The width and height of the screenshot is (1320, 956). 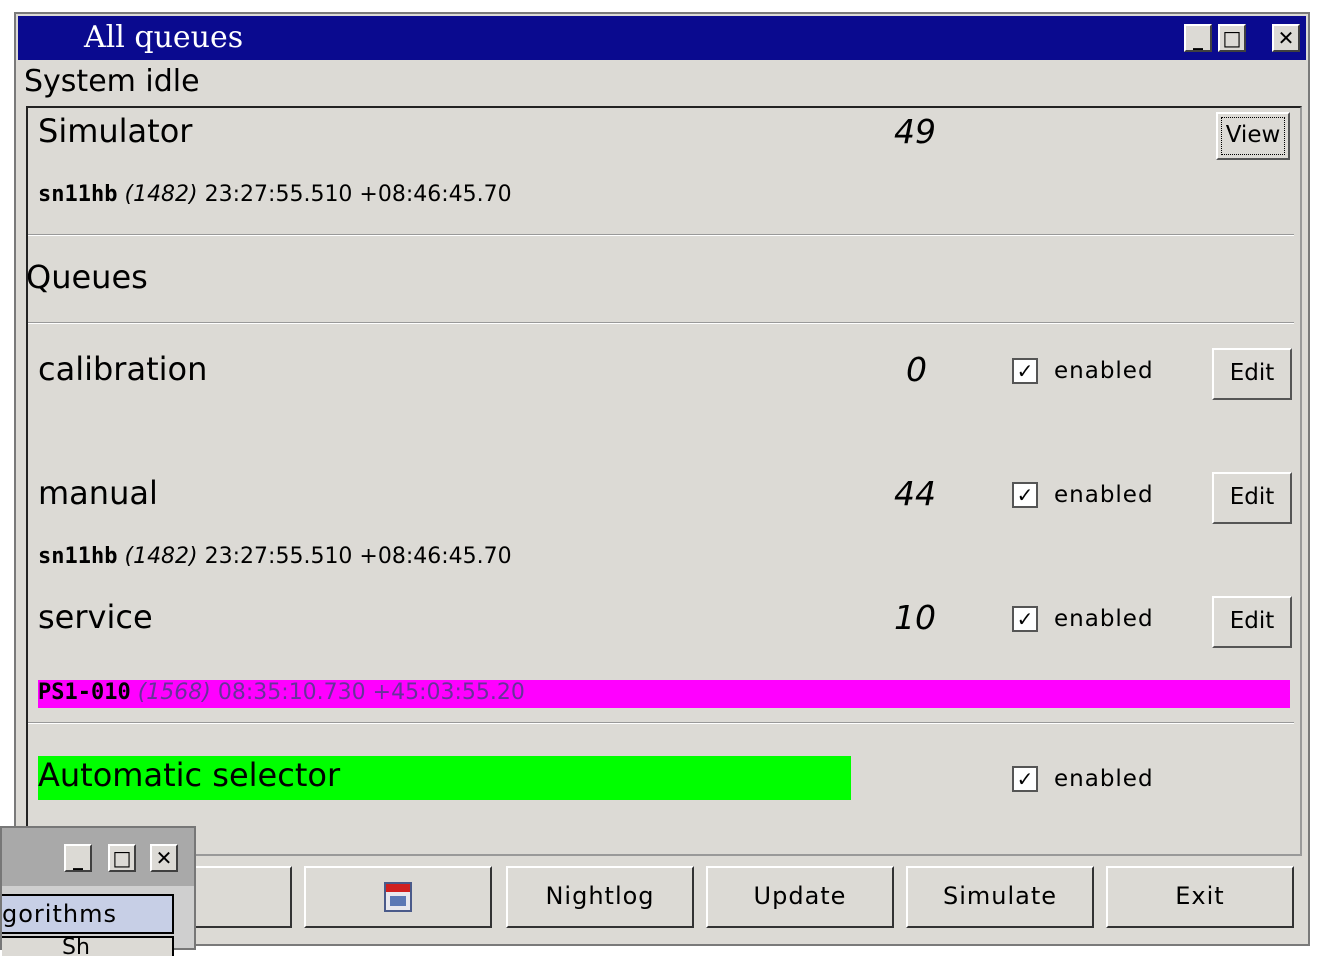 What do you see at coordinates (164, 858) in the screenshot?
I see `secondary-close-button: ✕` at bounding box center [164, 858].